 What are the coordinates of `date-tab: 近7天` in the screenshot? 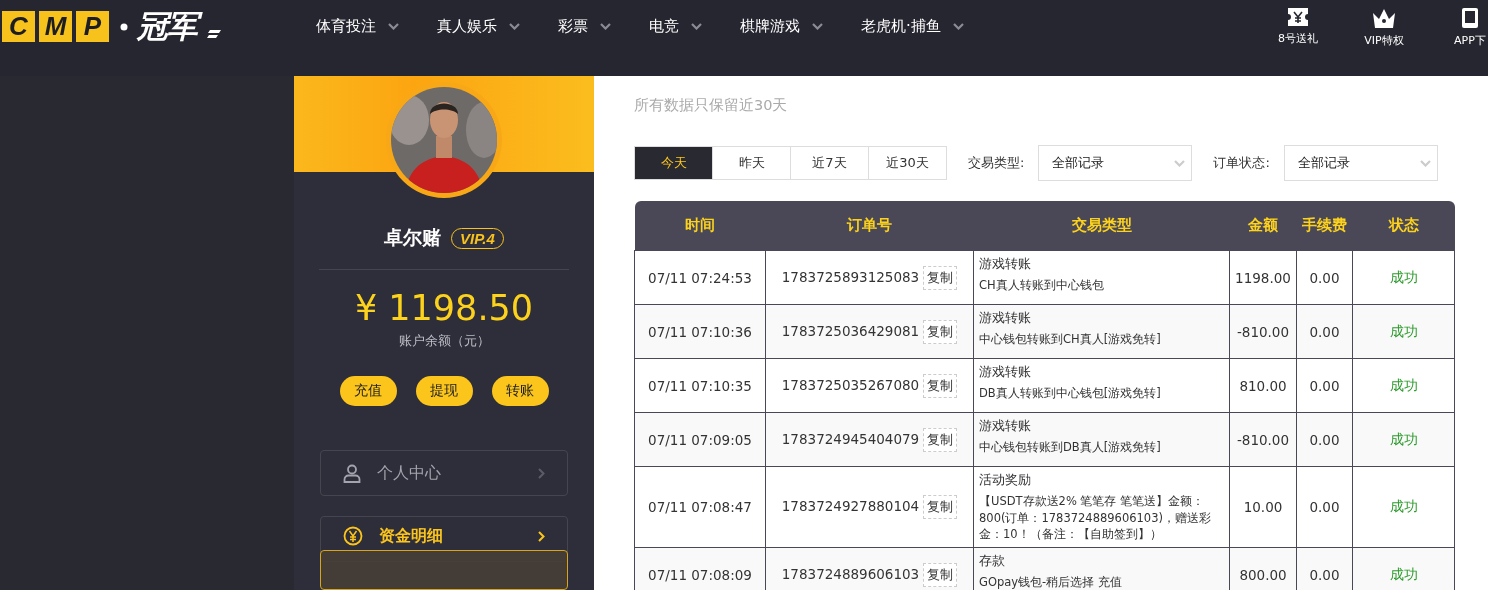 It's located at (829, 163).